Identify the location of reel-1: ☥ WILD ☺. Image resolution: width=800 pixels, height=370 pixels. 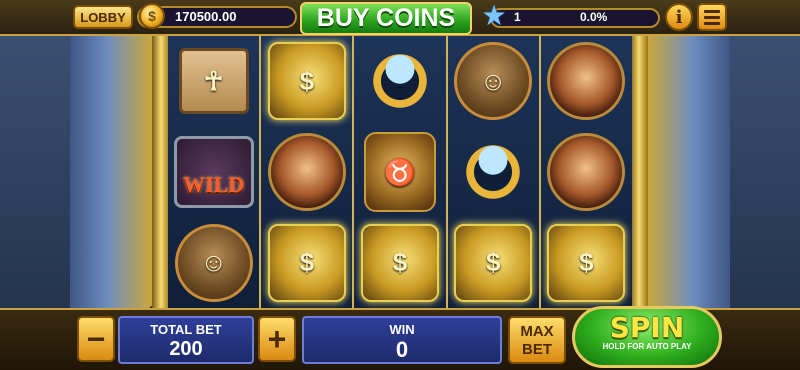
(215, 172).